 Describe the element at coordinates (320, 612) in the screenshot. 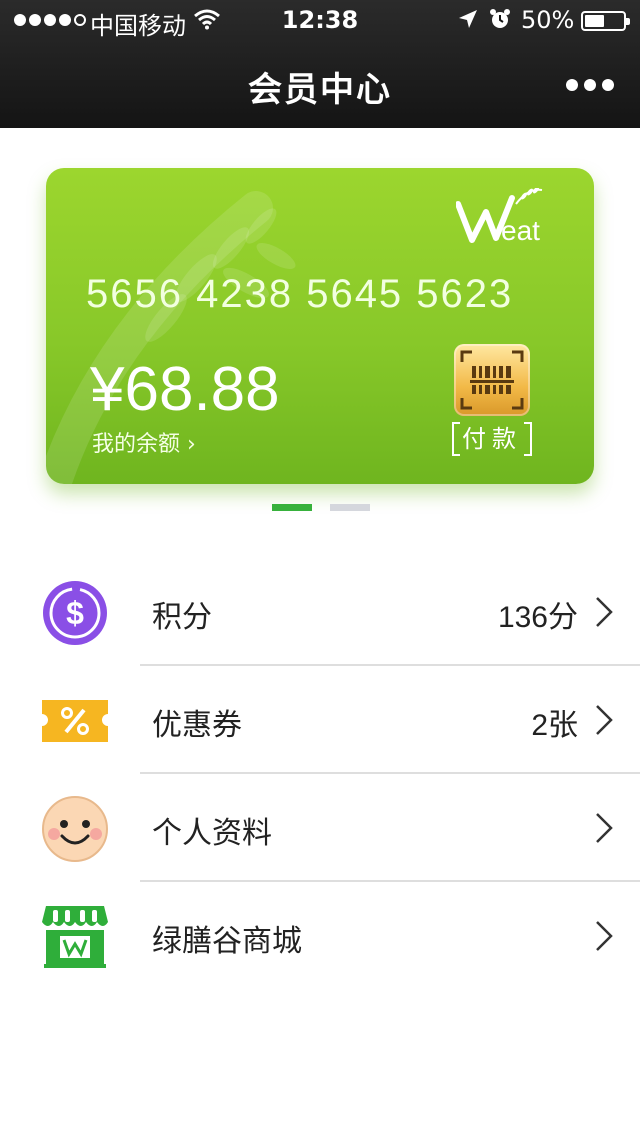

I see `menu-item-points: $ 积分 136分` at that location.